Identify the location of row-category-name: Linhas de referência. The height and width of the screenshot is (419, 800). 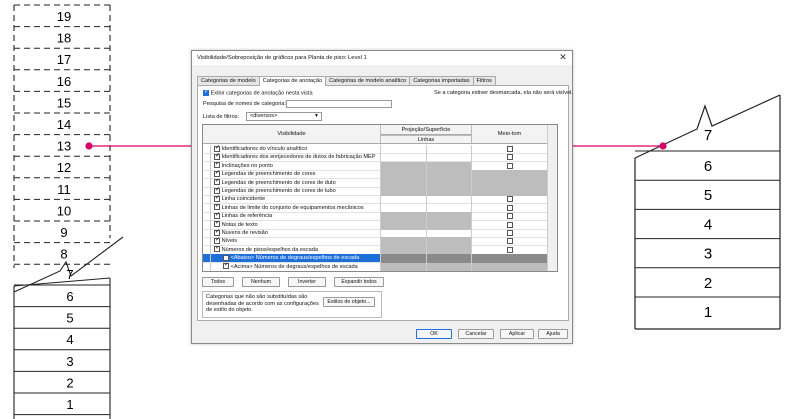
(247, 216).